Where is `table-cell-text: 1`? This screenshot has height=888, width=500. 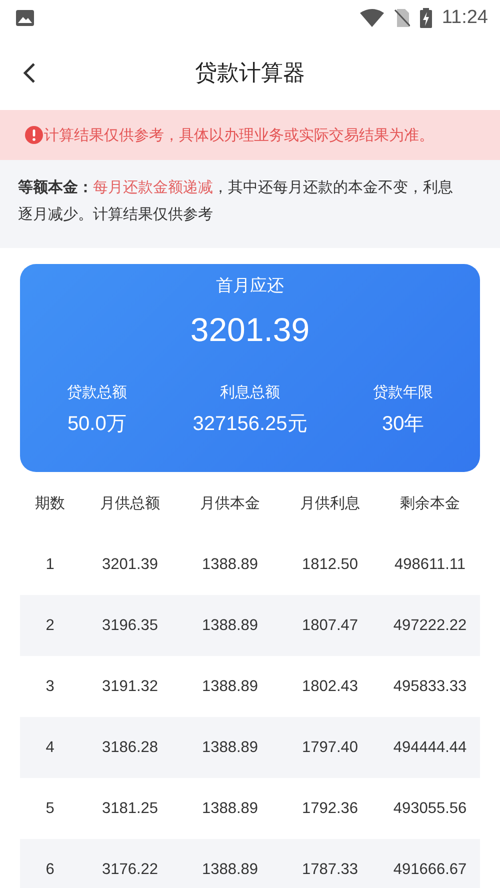 table-cell-text: 1 is located at coordinates (50, 565).